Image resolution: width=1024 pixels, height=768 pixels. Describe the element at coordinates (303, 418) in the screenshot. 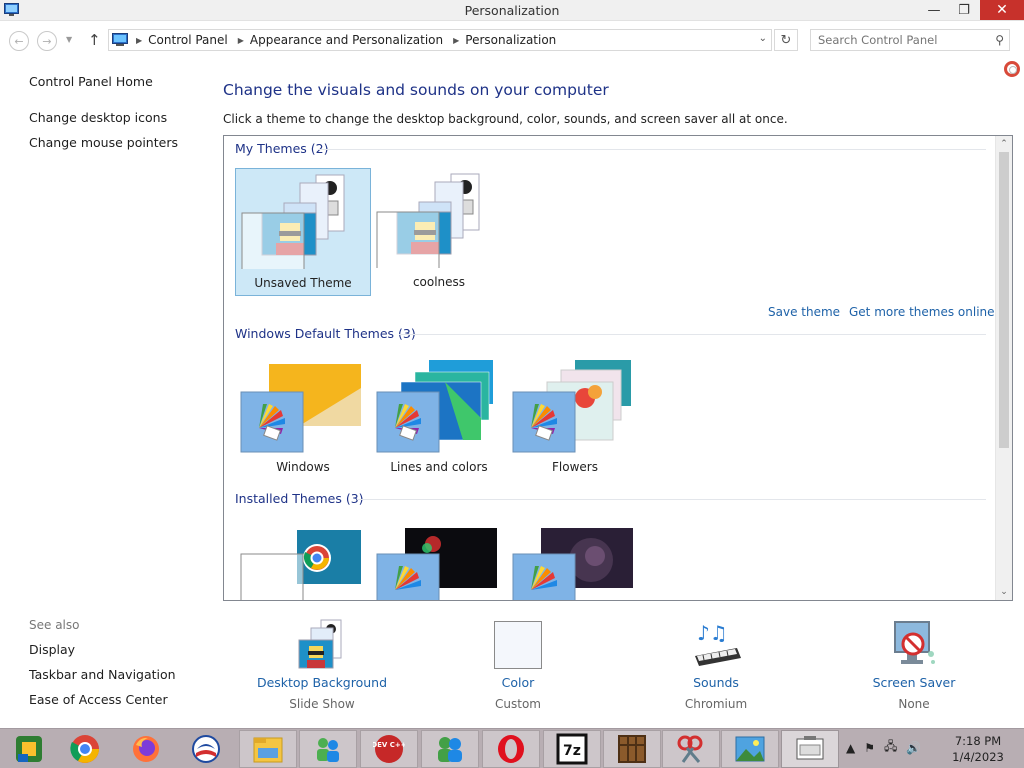

I see `theme-windows: Windows` at that location.